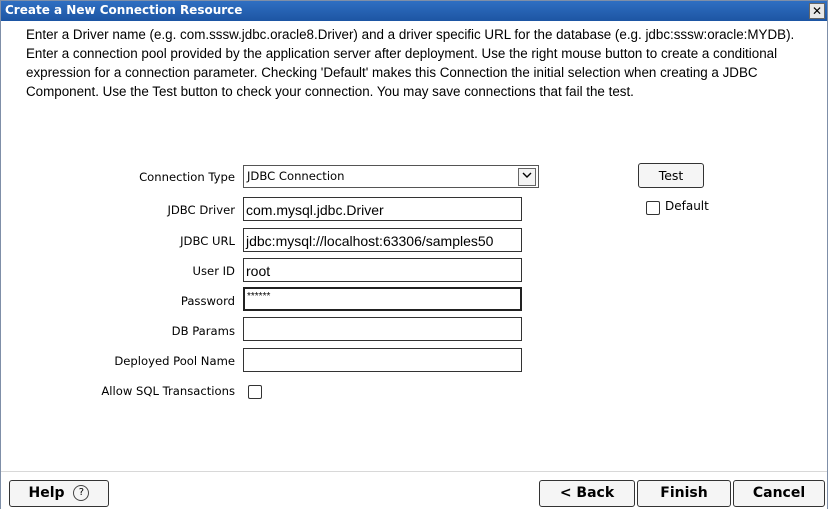  I want to click on chevron-down-icon, so click(527, 177).